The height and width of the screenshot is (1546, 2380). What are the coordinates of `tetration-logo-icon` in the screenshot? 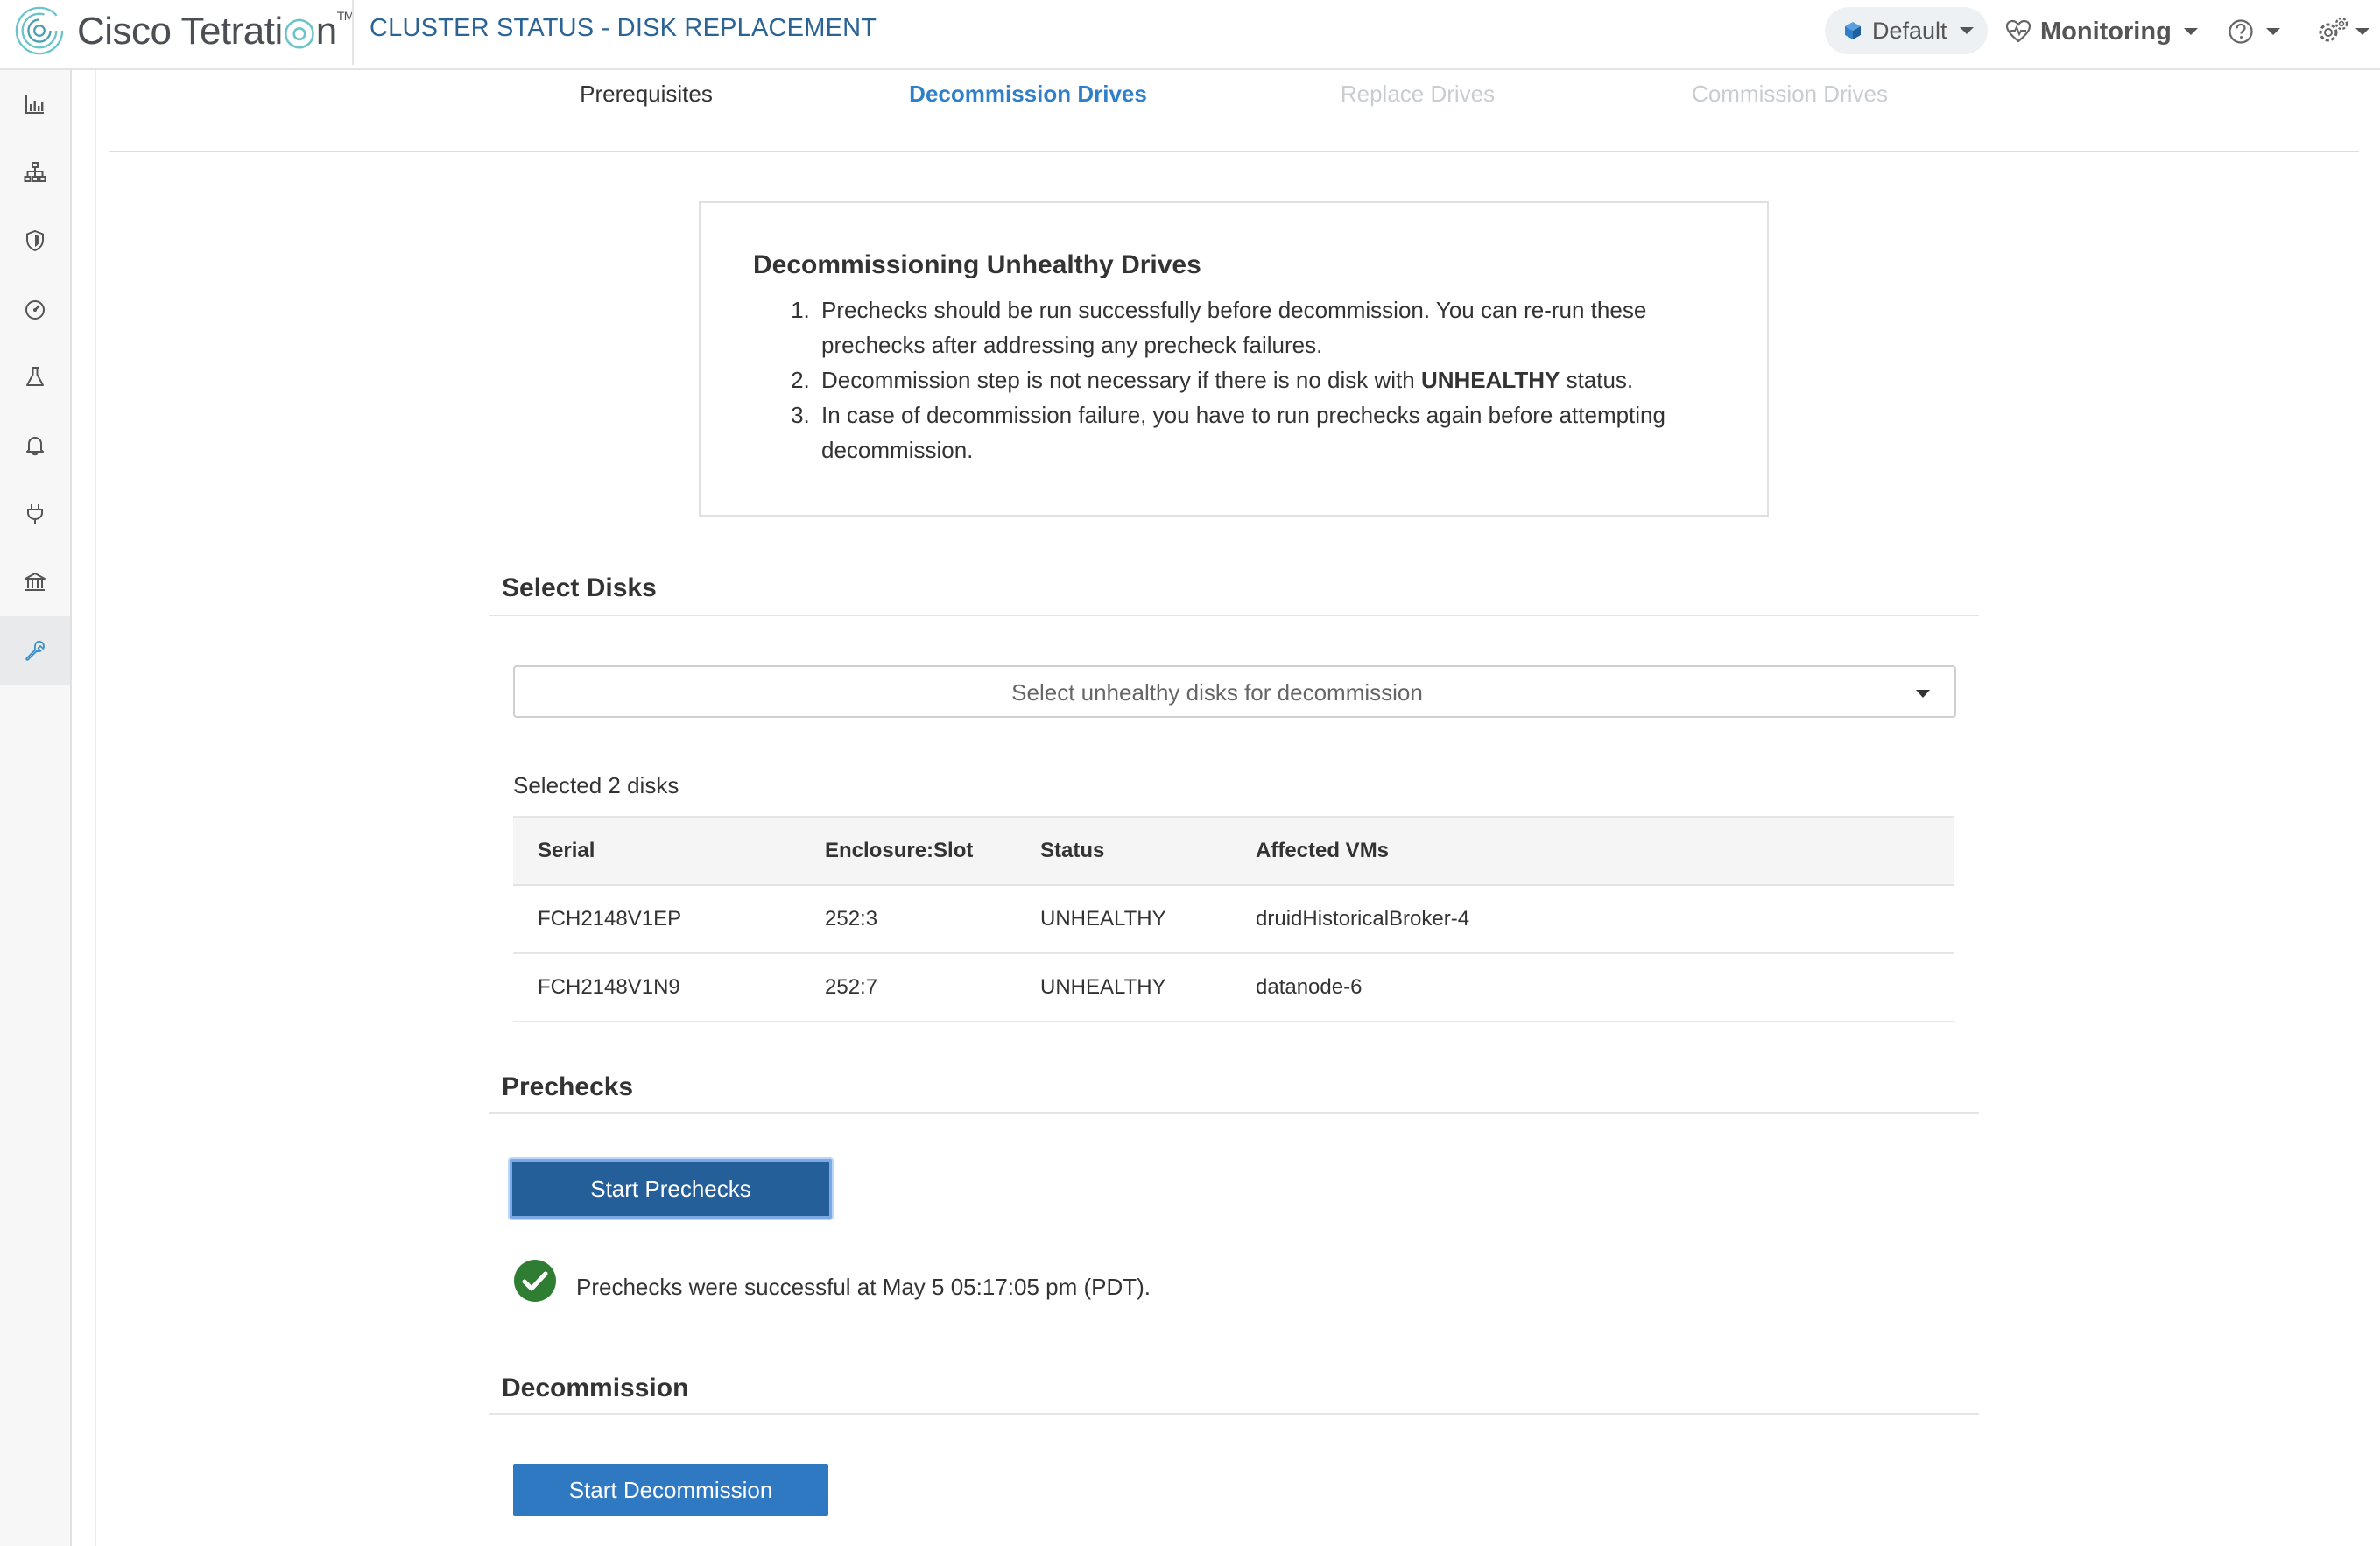 It's located at (39, 30).